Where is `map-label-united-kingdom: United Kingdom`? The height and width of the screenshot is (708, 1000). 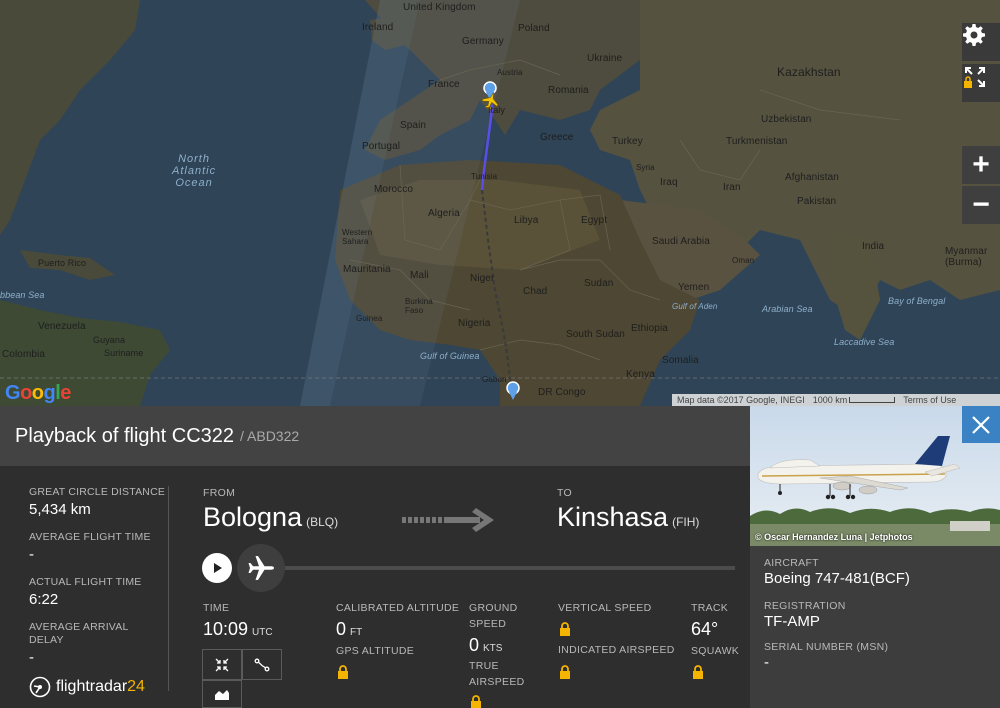
map-label-united-kingdom: United Kingdom is located at coordinates (439, 7).